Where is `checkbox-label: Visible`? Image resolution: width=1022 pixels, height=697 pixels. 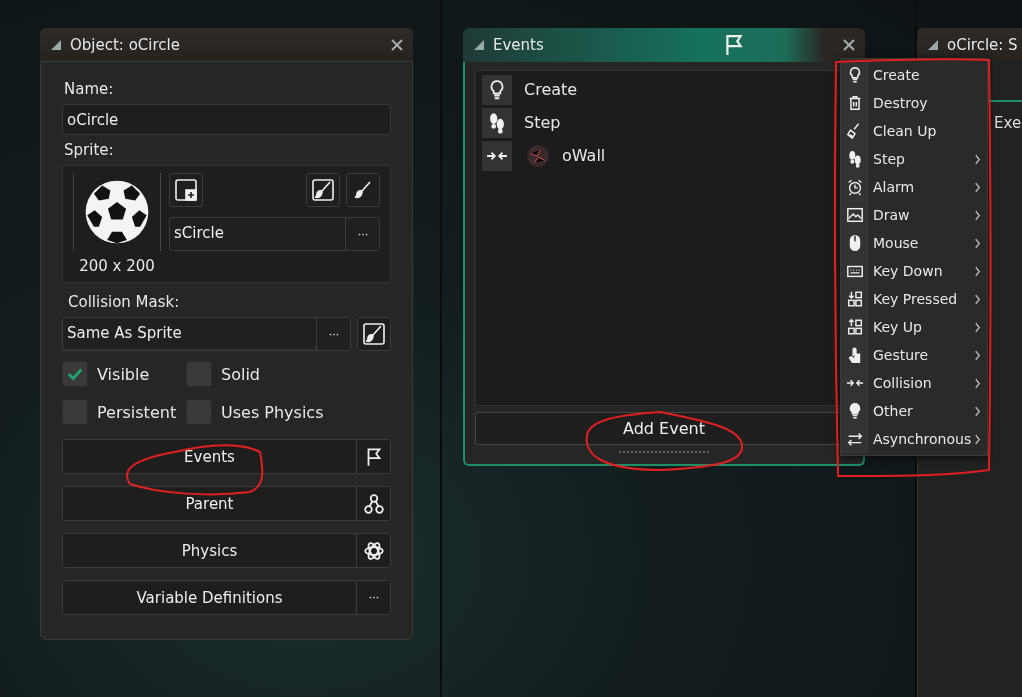 checkbox-label: Visible is located at coordinates (123, 374).